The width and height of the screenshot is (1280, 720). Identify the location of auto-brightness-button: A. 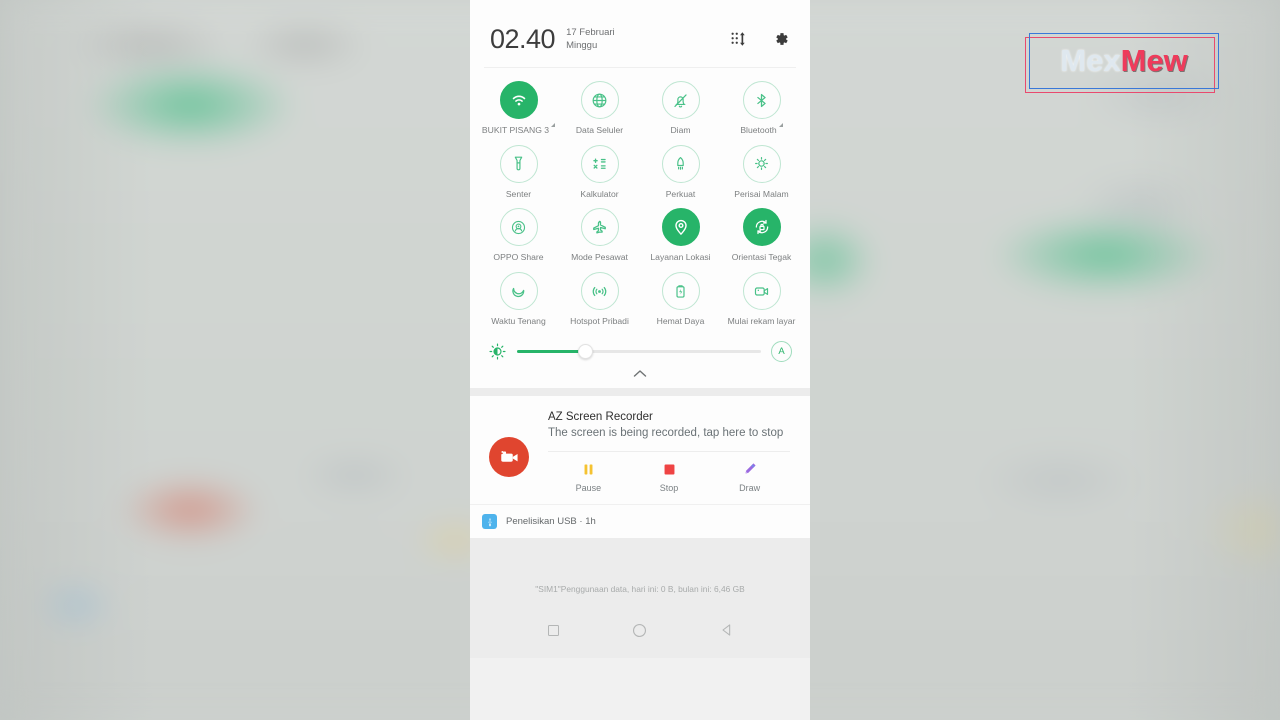
(781, 351).